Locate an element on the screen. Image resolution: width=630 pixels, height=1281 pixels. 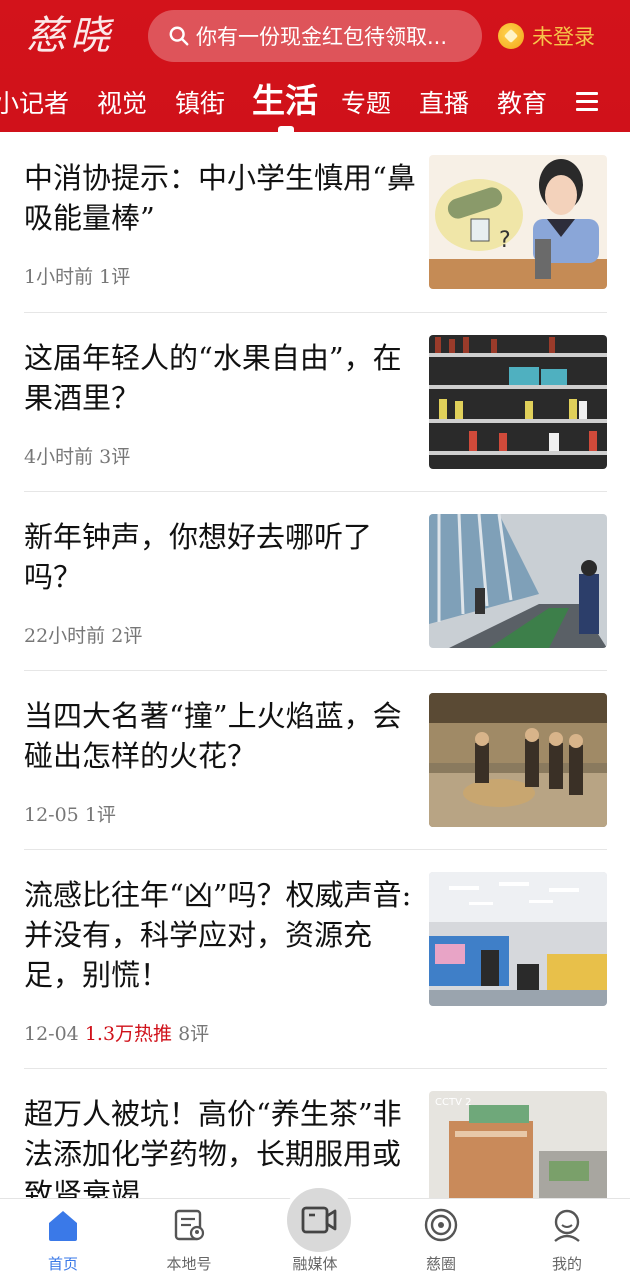
tab-visual: 视觉 is located at coordinates (122, 104).